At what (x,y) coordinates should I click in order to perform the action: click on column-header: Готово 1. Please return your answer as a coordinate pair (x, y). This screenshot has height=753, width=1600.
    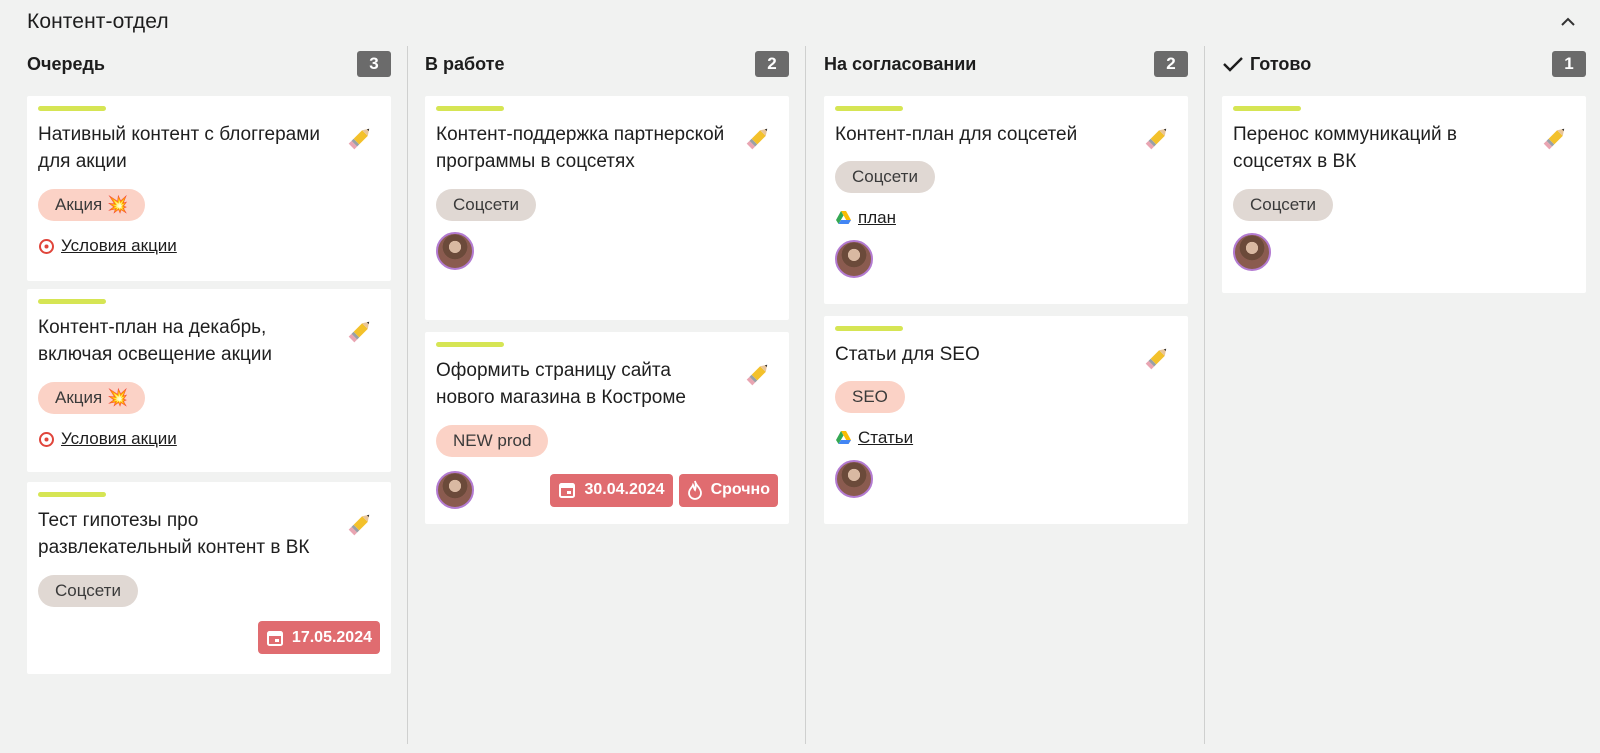
    Looking at the image, I should click on (1404, 64).